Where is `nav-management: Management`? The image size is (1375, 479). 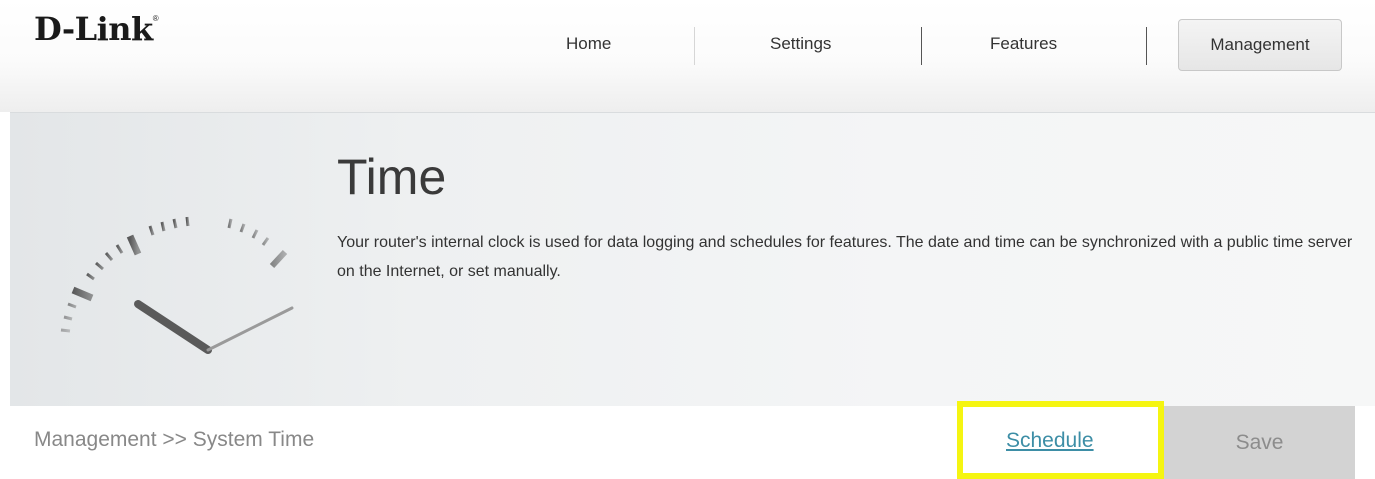 nav-management: Management is located at coordinates (1260, 45).